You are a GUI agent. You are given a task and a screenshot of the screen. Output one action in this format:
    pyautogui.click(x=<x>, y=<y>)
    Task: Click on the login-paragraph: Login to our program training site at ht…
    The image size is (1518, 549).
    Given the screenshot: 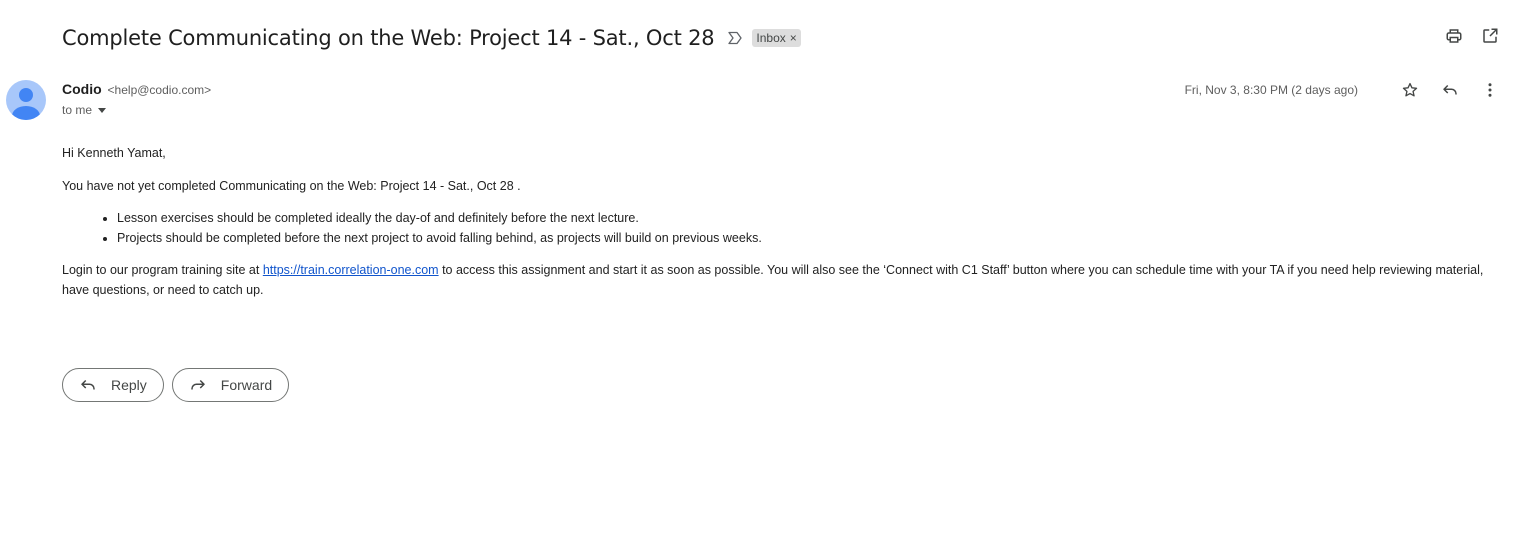 What is the action you would take?
    pyautogui.click(x=782, y=280)
    